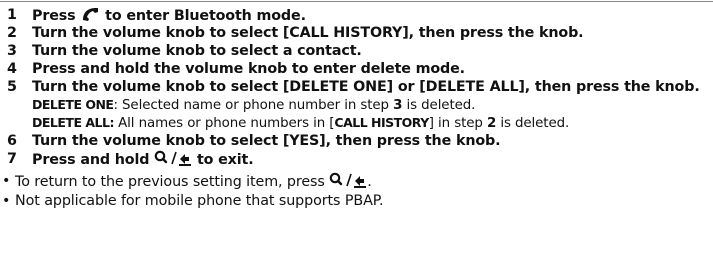 This screenshot has height=260, width=713. What do you see at coordinates (12, 51) in the screenshot?
I see `step-number: 3` at bounding box center [12, 51].